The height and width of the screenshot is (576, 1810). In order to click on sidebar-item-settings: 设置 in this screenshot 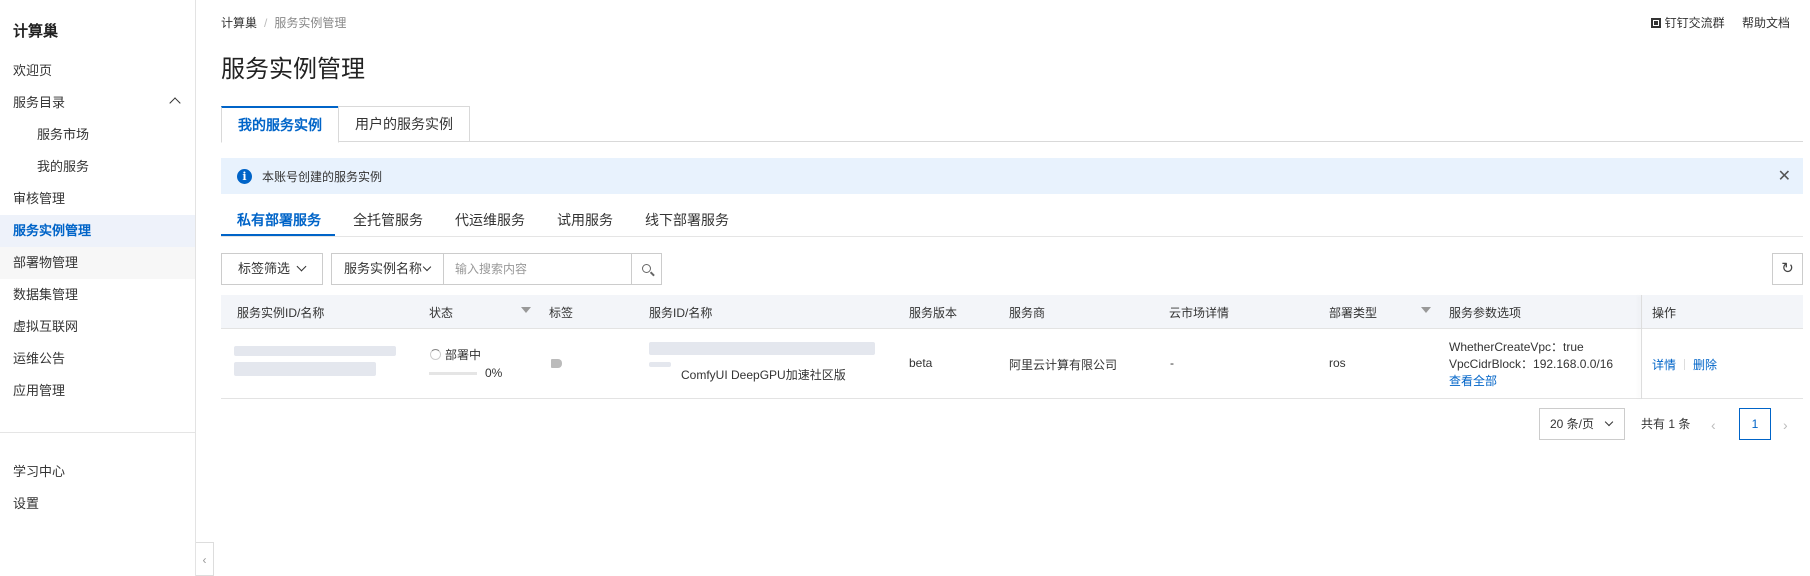, I will do `click(97, 504)`.